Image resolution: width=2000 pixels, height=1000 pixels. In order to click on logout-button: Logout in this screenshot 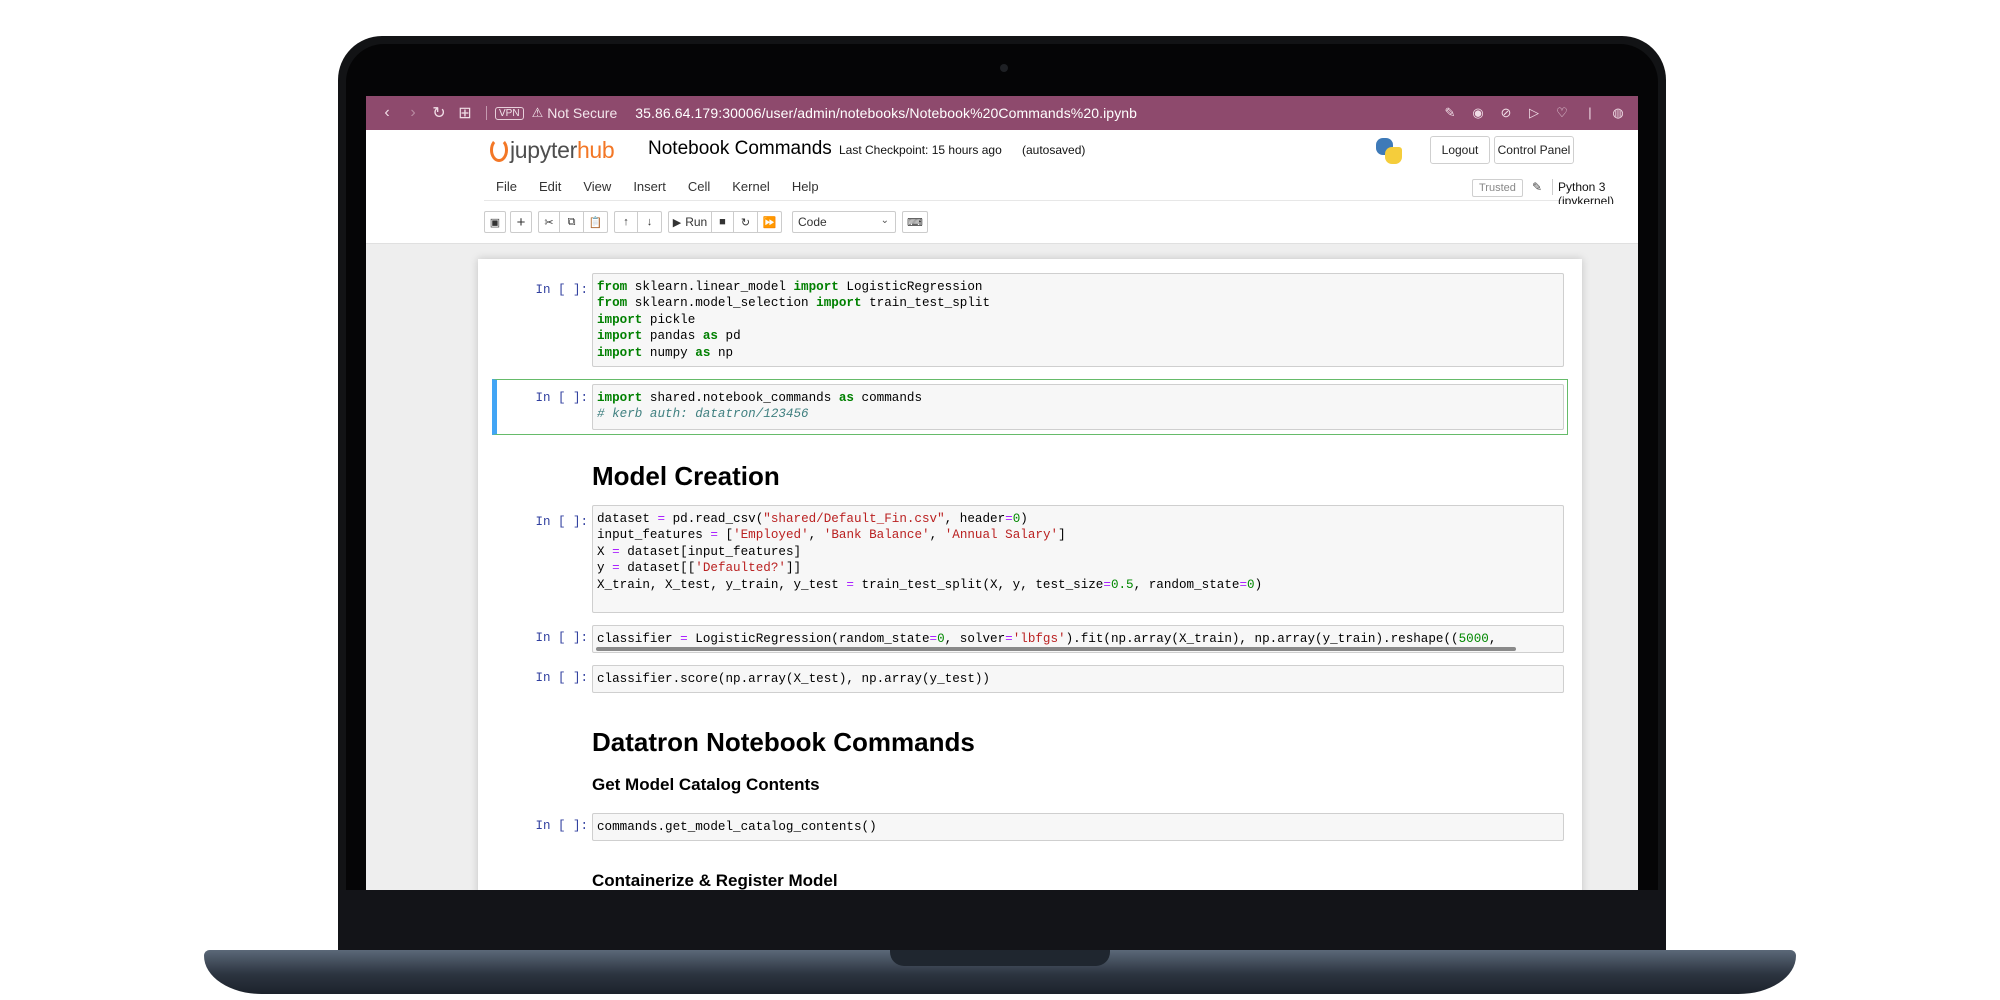, I will do `click(1460, 150)`.